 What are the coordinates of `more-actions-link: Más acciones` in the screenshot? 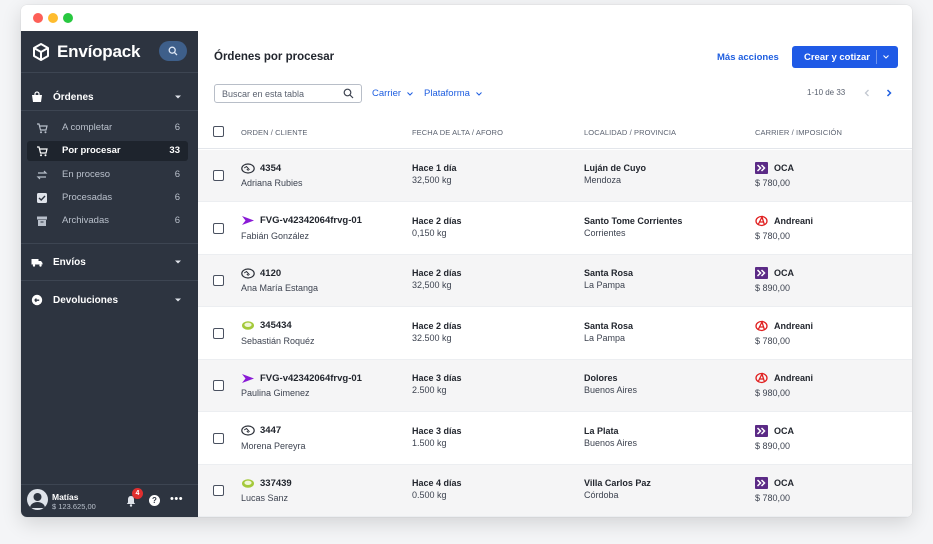 It's located at (748, 57).